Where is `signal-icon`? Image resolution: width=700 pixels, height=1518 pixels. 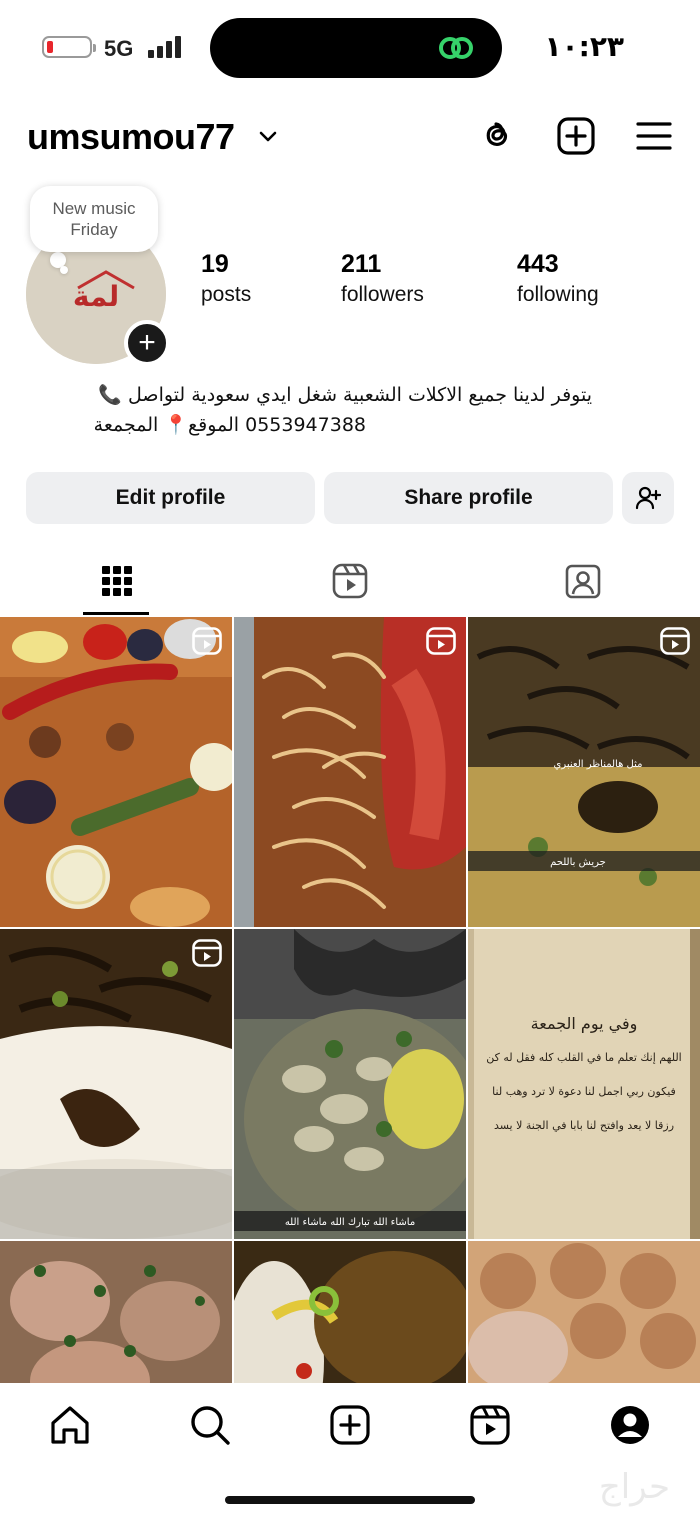 signal-icon is located at coordinates (166, 47).